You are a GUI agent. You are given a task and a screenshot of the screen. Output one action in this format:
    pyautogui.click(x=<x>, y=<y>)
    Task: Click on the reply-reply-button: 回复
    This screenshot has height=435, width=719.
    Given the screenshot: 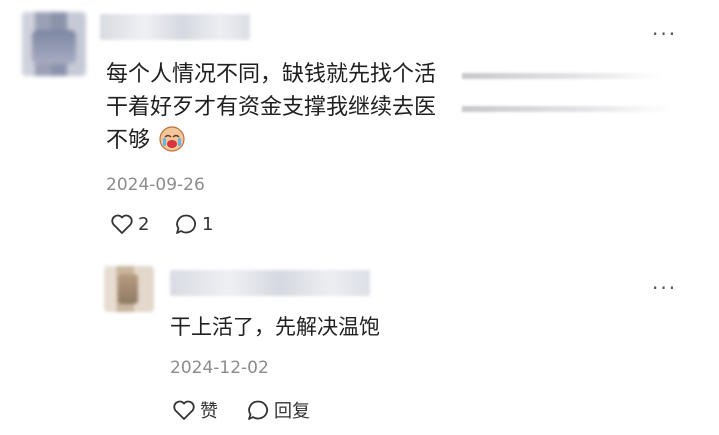 What is the action you would take?
    pyautogui.click(x=278, y=410)
    